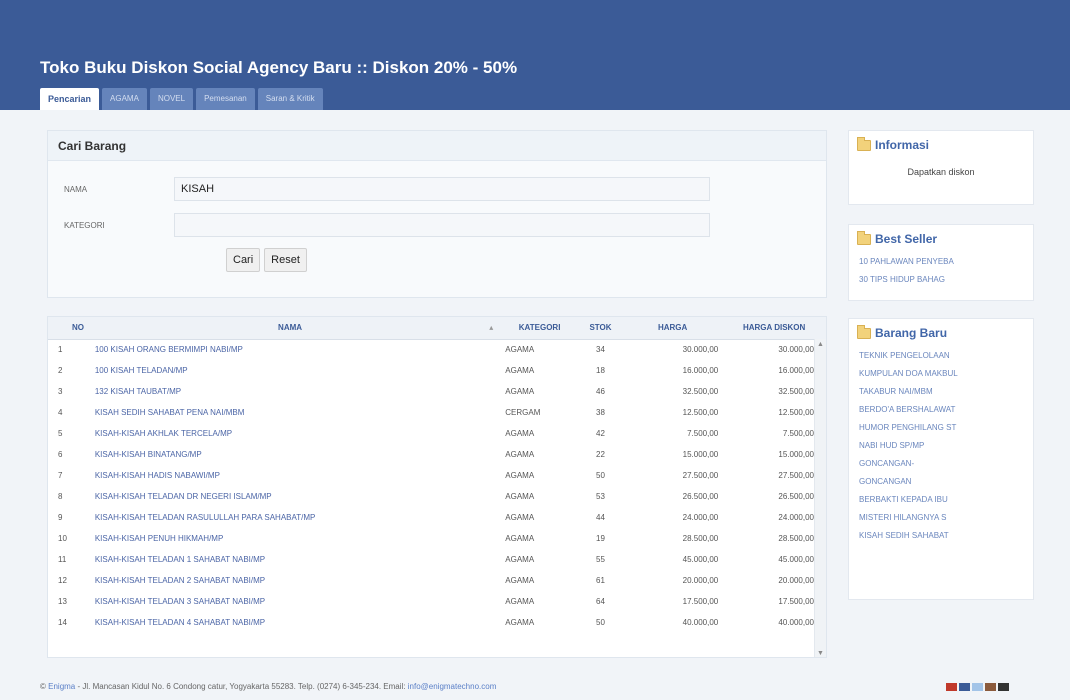  What do you see at coordinates (600, 328) in the screenshot?
I see `column-header-stok: STOK` at bounding box center [600, 328].